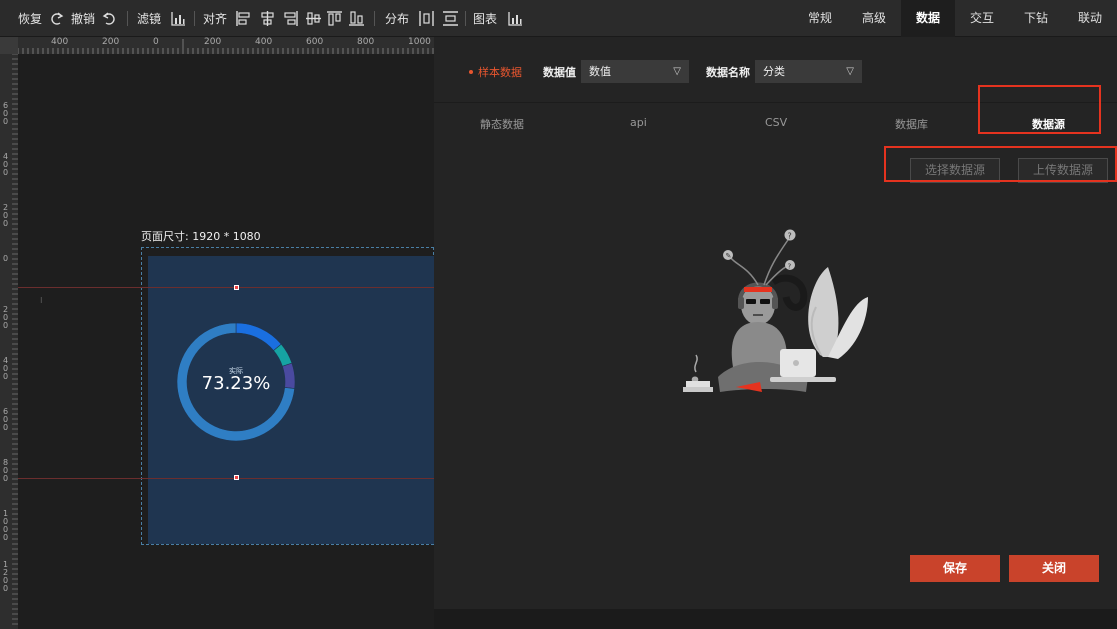 This screenshot has height=629, width=1117. I want to click on ruler-corner, so click(9, 45).